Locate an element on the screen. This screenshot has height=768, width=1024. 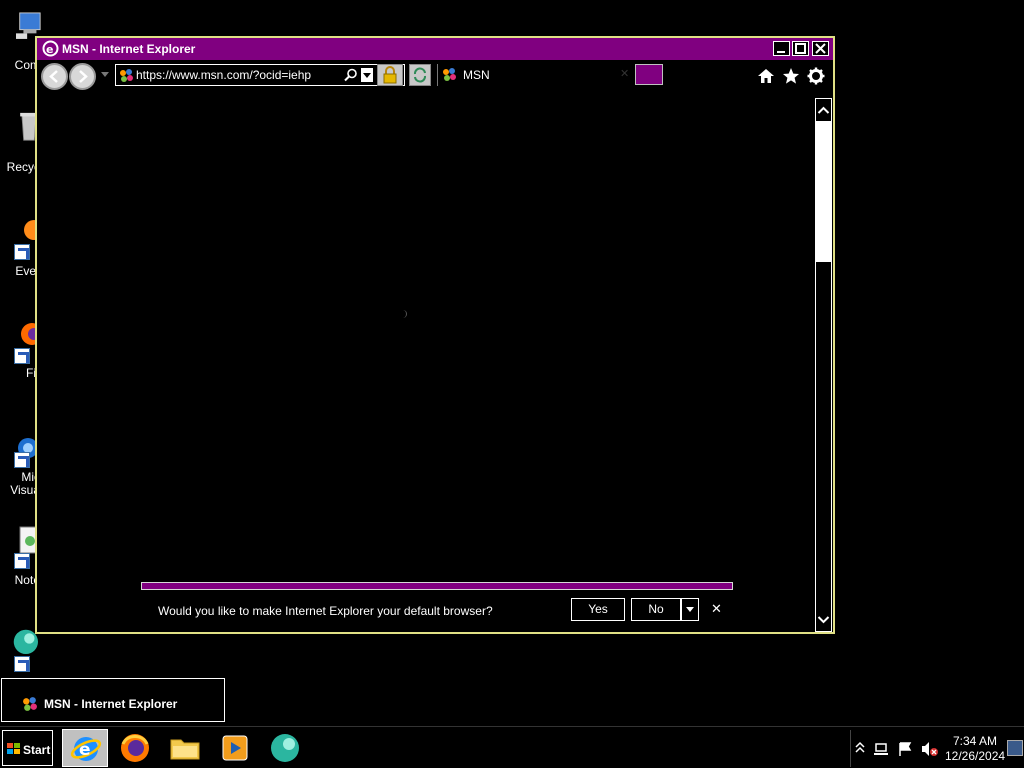
desktop-icon-label: Visua is located at coordinates (25, 490).